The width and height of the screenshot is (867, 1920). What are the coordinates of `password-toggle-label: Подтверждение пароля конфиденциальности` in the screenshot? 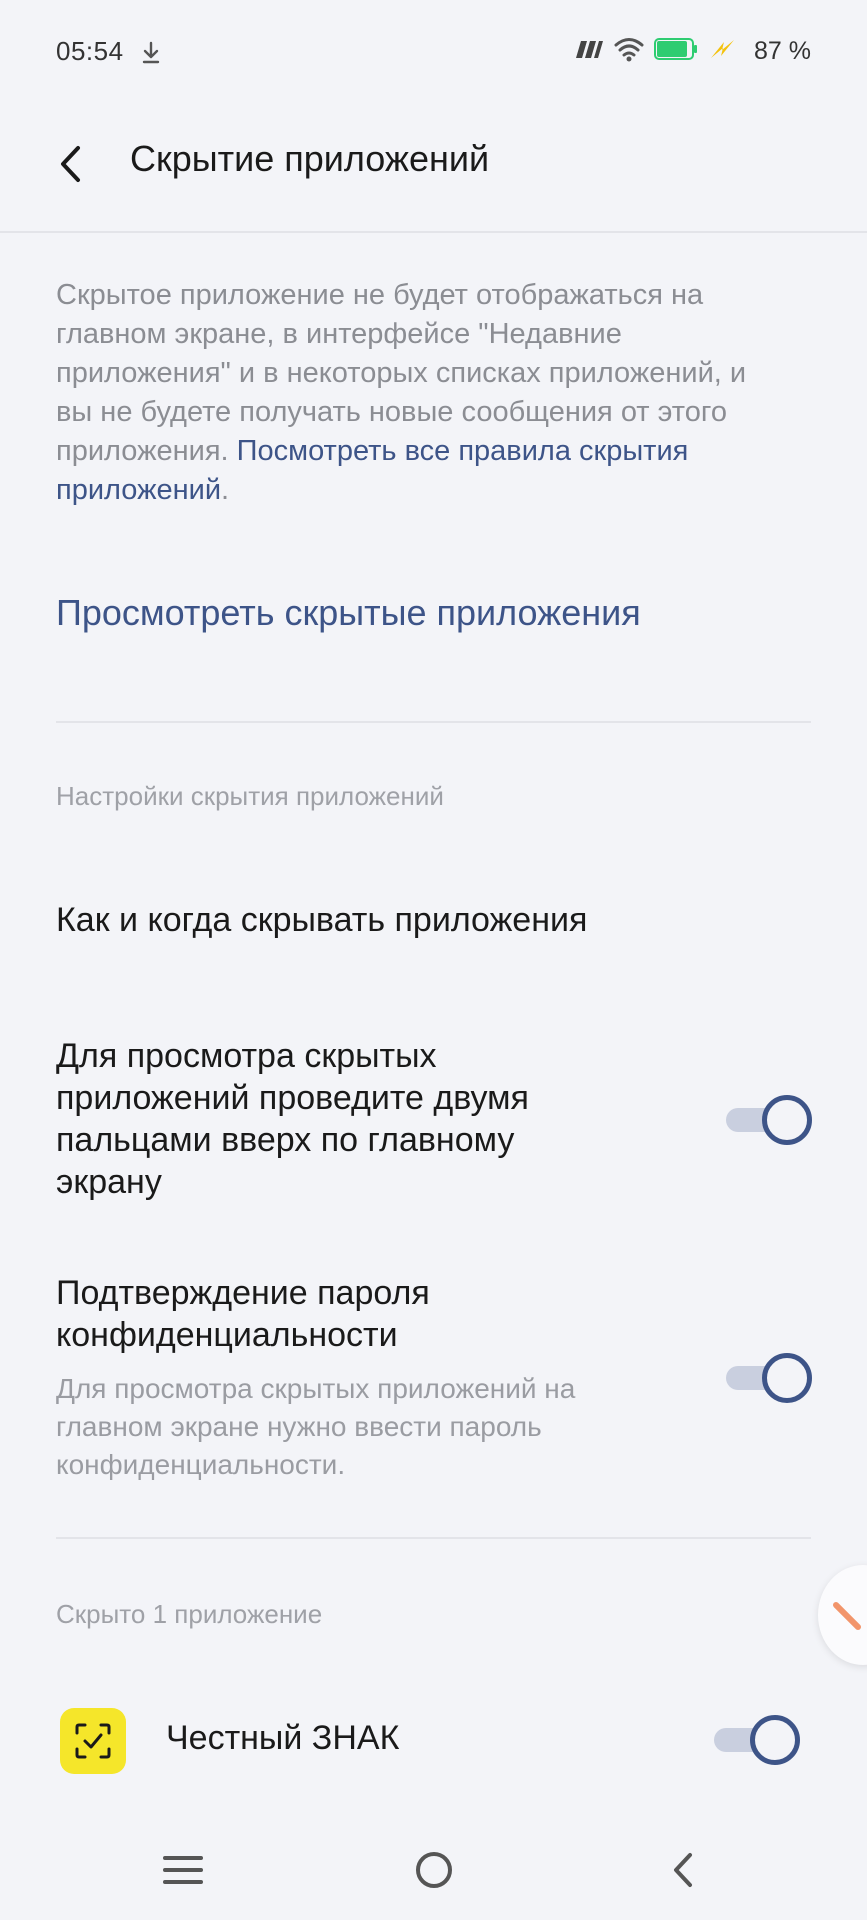 It's located at (243, 1314).